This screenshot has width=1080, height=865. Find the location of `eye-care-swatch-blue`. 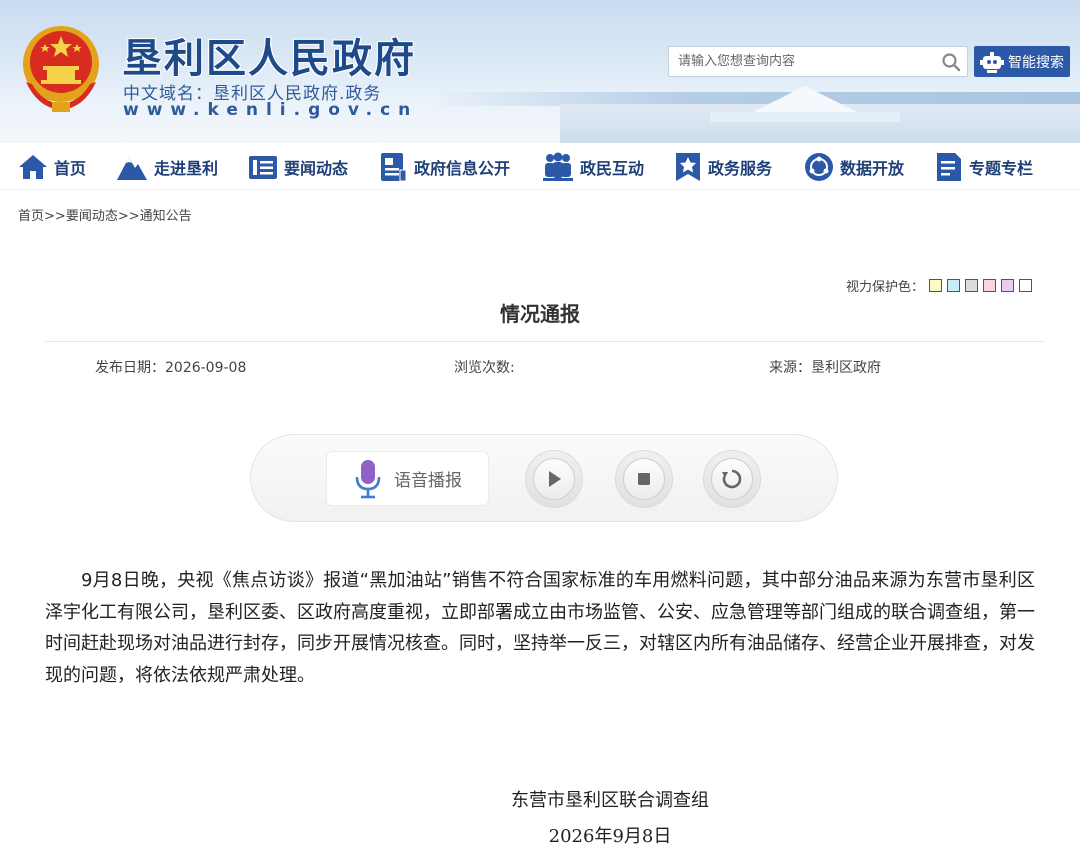

eye-care-swatch-blue is located at coordinates (954, 285).